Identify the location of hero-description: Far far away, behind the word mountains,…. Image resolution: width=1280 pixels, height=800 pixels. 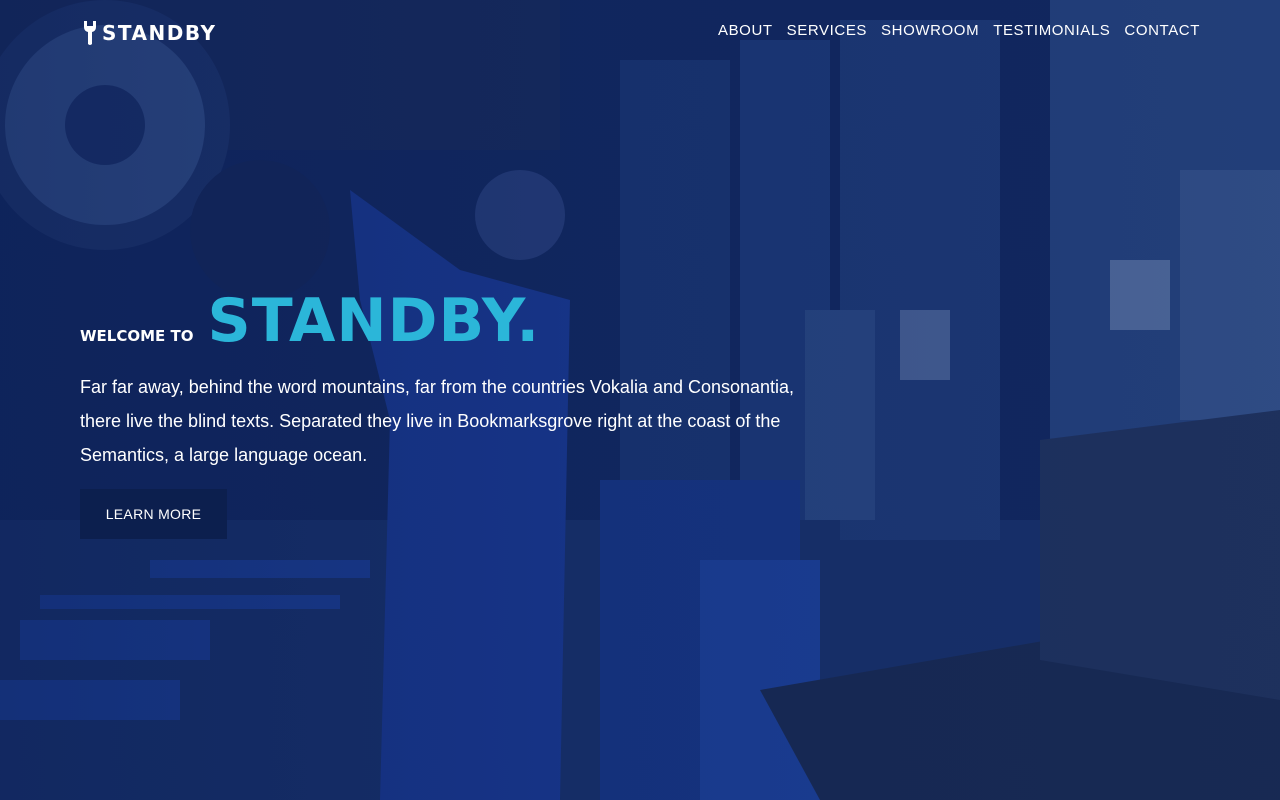
(437, 421).